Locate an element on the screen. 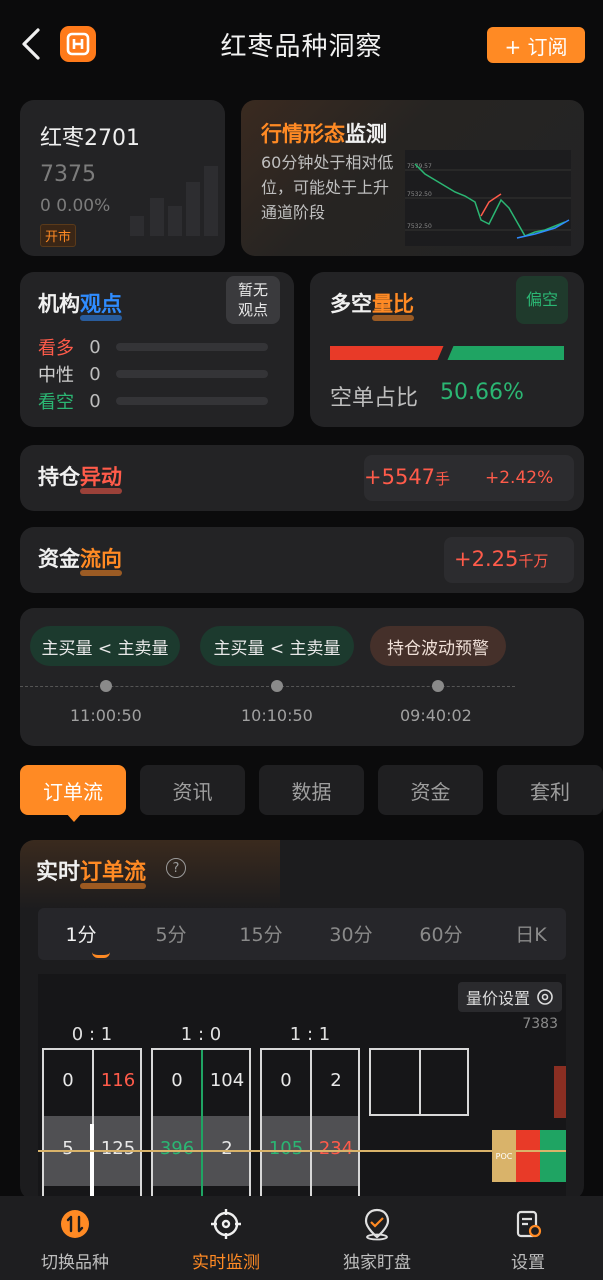 The image size is (603, 1280). bottom-nav: 切换品种 实时监测 独家盯盘 设置 is located at coordinates (301, 1238).